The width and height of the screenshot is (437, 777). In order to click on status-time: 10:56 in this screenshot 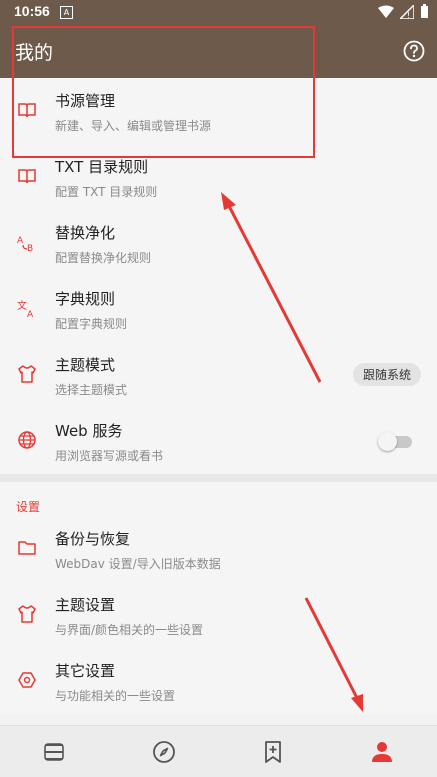, I will do `click(32, 11)`.